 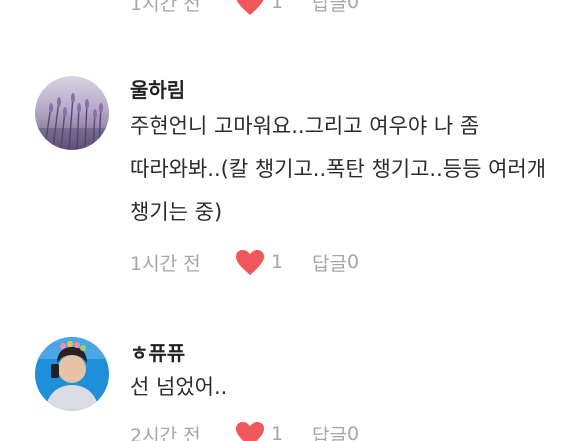 What do you see at coordinates (157, 88) in the screenshot?
I see `comment-author: 울하림` at bounding box center [157, 88].